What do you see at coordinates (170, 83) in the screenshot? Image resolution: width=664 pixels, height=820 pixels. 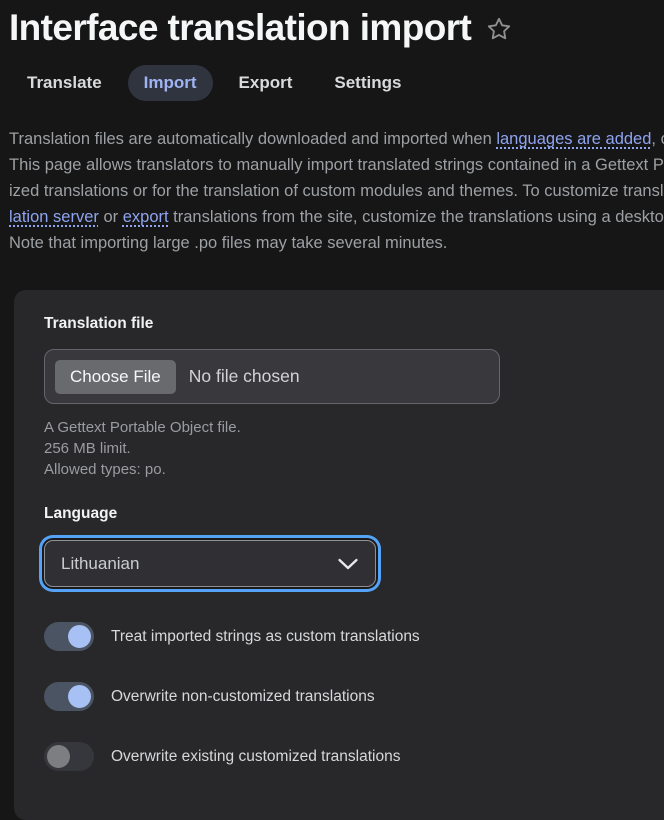 I see `tab-import: Import` at bounding box center [170, 83].